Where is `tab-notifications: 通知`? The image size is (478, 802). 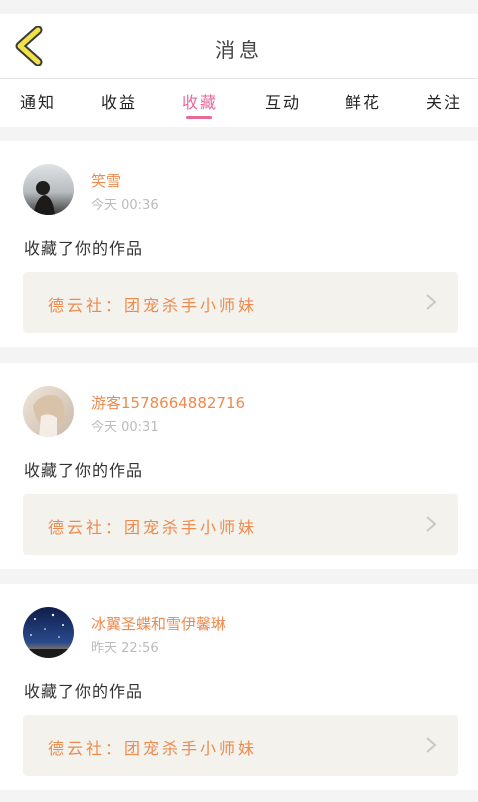 tab-notifications: 通知 is located at coordinates (38, 101).